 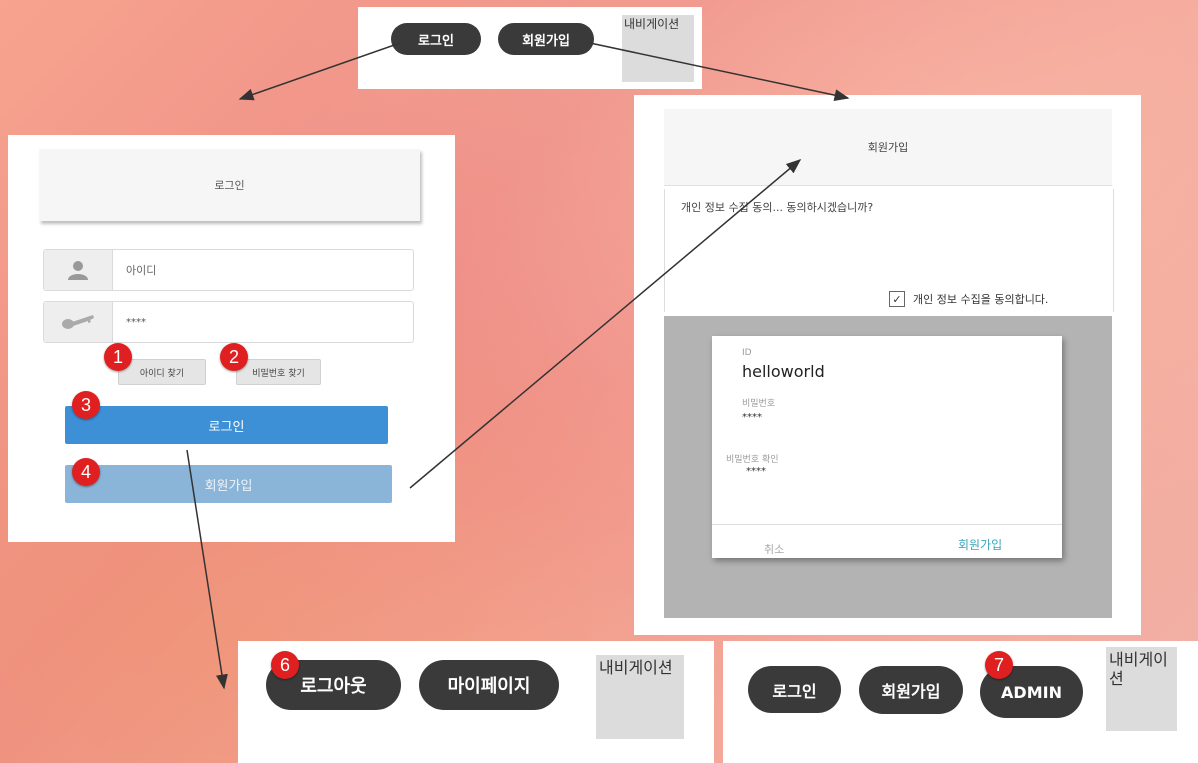 I want to click on badge-3: 3, so click(x=86, y=405).